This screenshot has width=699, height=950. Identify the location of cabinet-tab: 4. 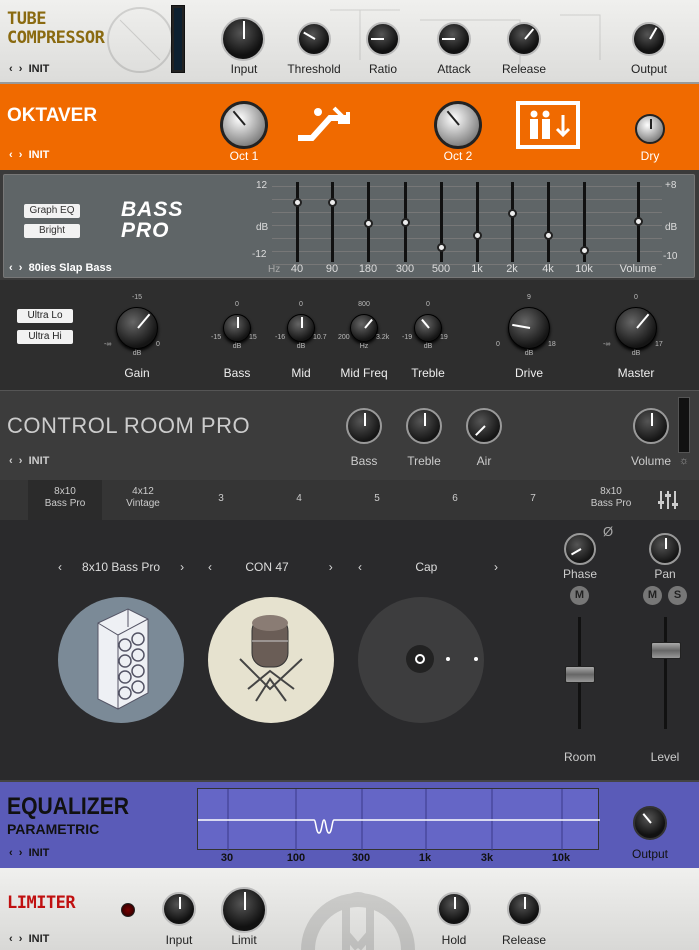
(299, 500).